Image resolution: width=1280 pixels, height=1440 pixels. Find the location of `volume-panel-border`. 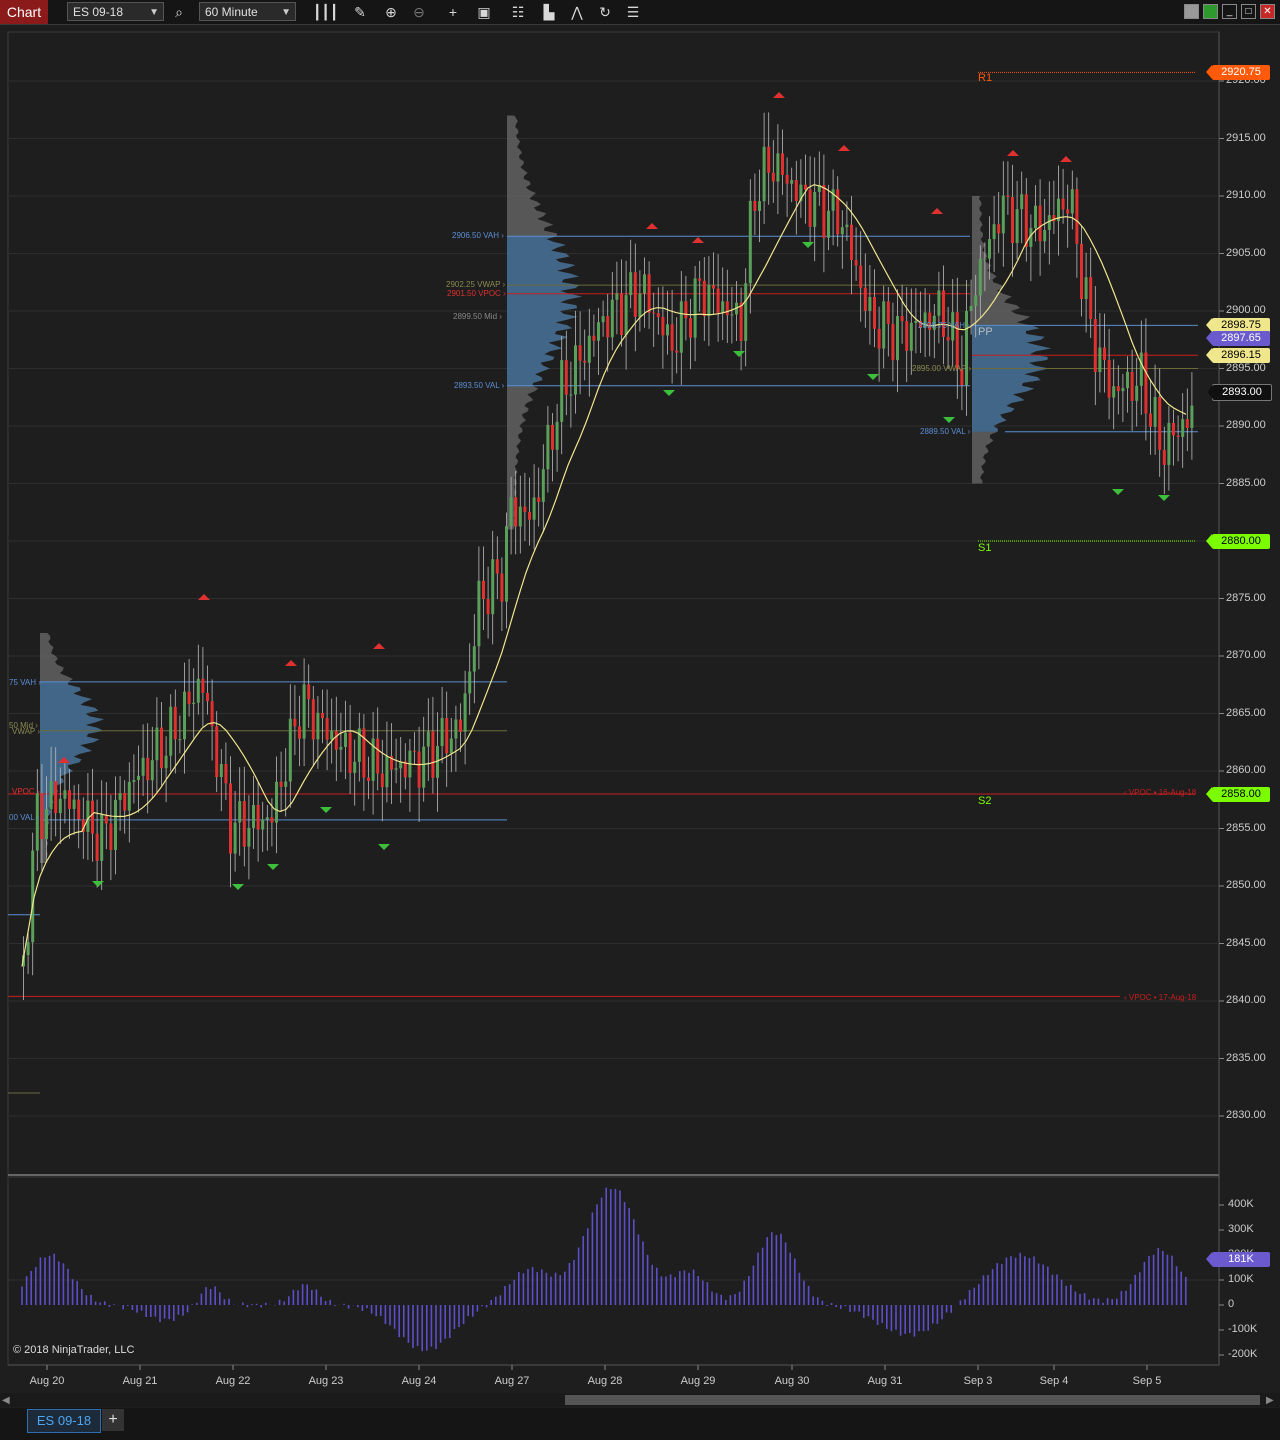

volume-panel-border is located at coordinates (613, 1271).